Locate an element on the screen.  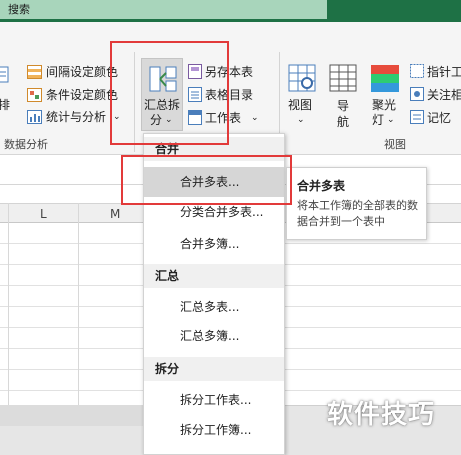
search-label: 搜索 is located at coordinates (19, 9).